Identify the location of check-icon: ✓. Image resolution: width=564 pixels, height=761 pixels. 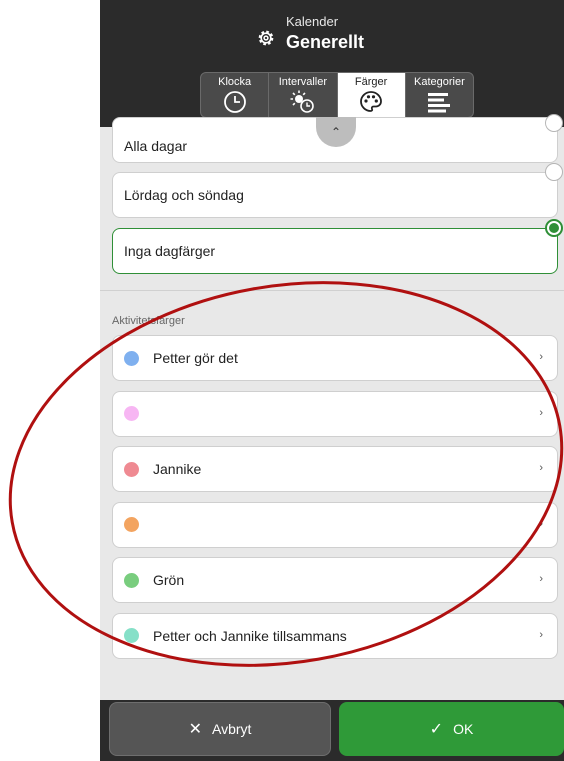
(436, 729).